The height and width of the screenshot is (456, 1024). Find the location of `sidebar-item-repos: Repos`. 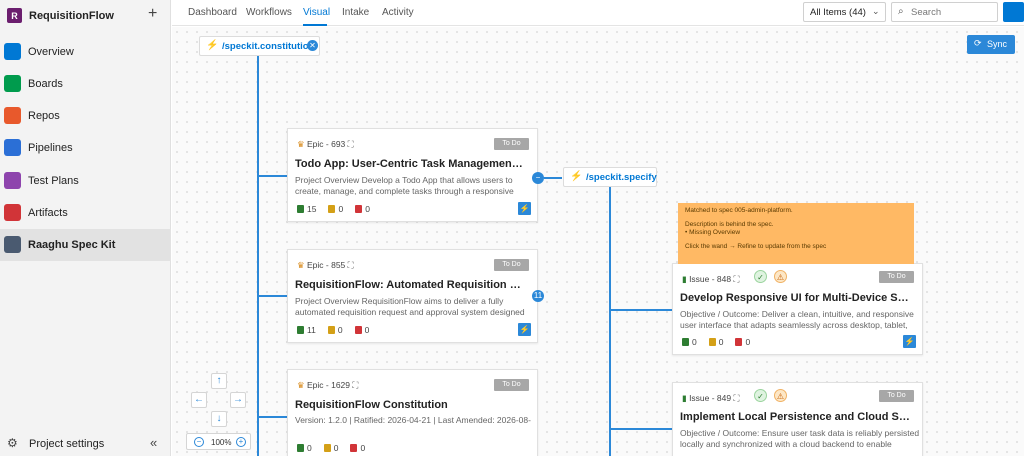

sidebar-item-repos: Repos is located at coordinates (85, 116).